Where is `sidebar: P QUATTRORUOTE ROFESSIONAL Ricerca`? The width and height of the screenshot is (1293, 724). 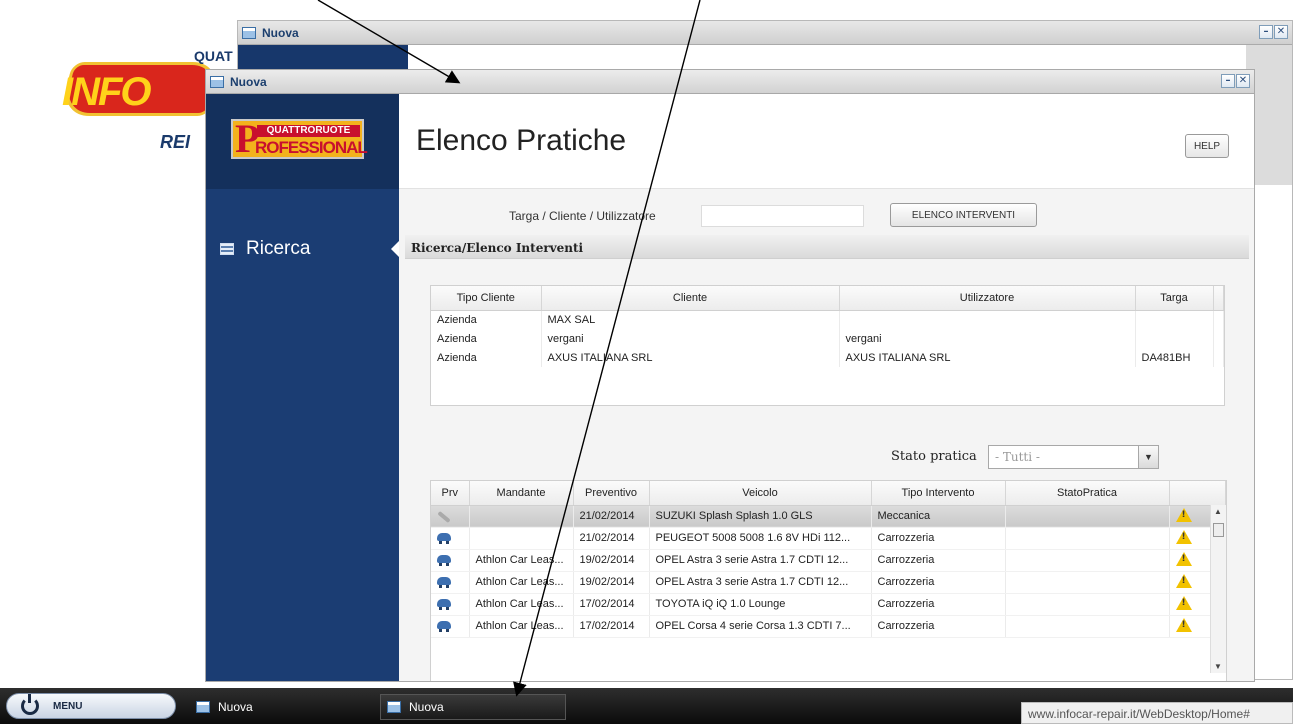 sidebar: P QUATTRORUOTE ROFESSIONAL Ricerca is located at coordinates (303, 387).